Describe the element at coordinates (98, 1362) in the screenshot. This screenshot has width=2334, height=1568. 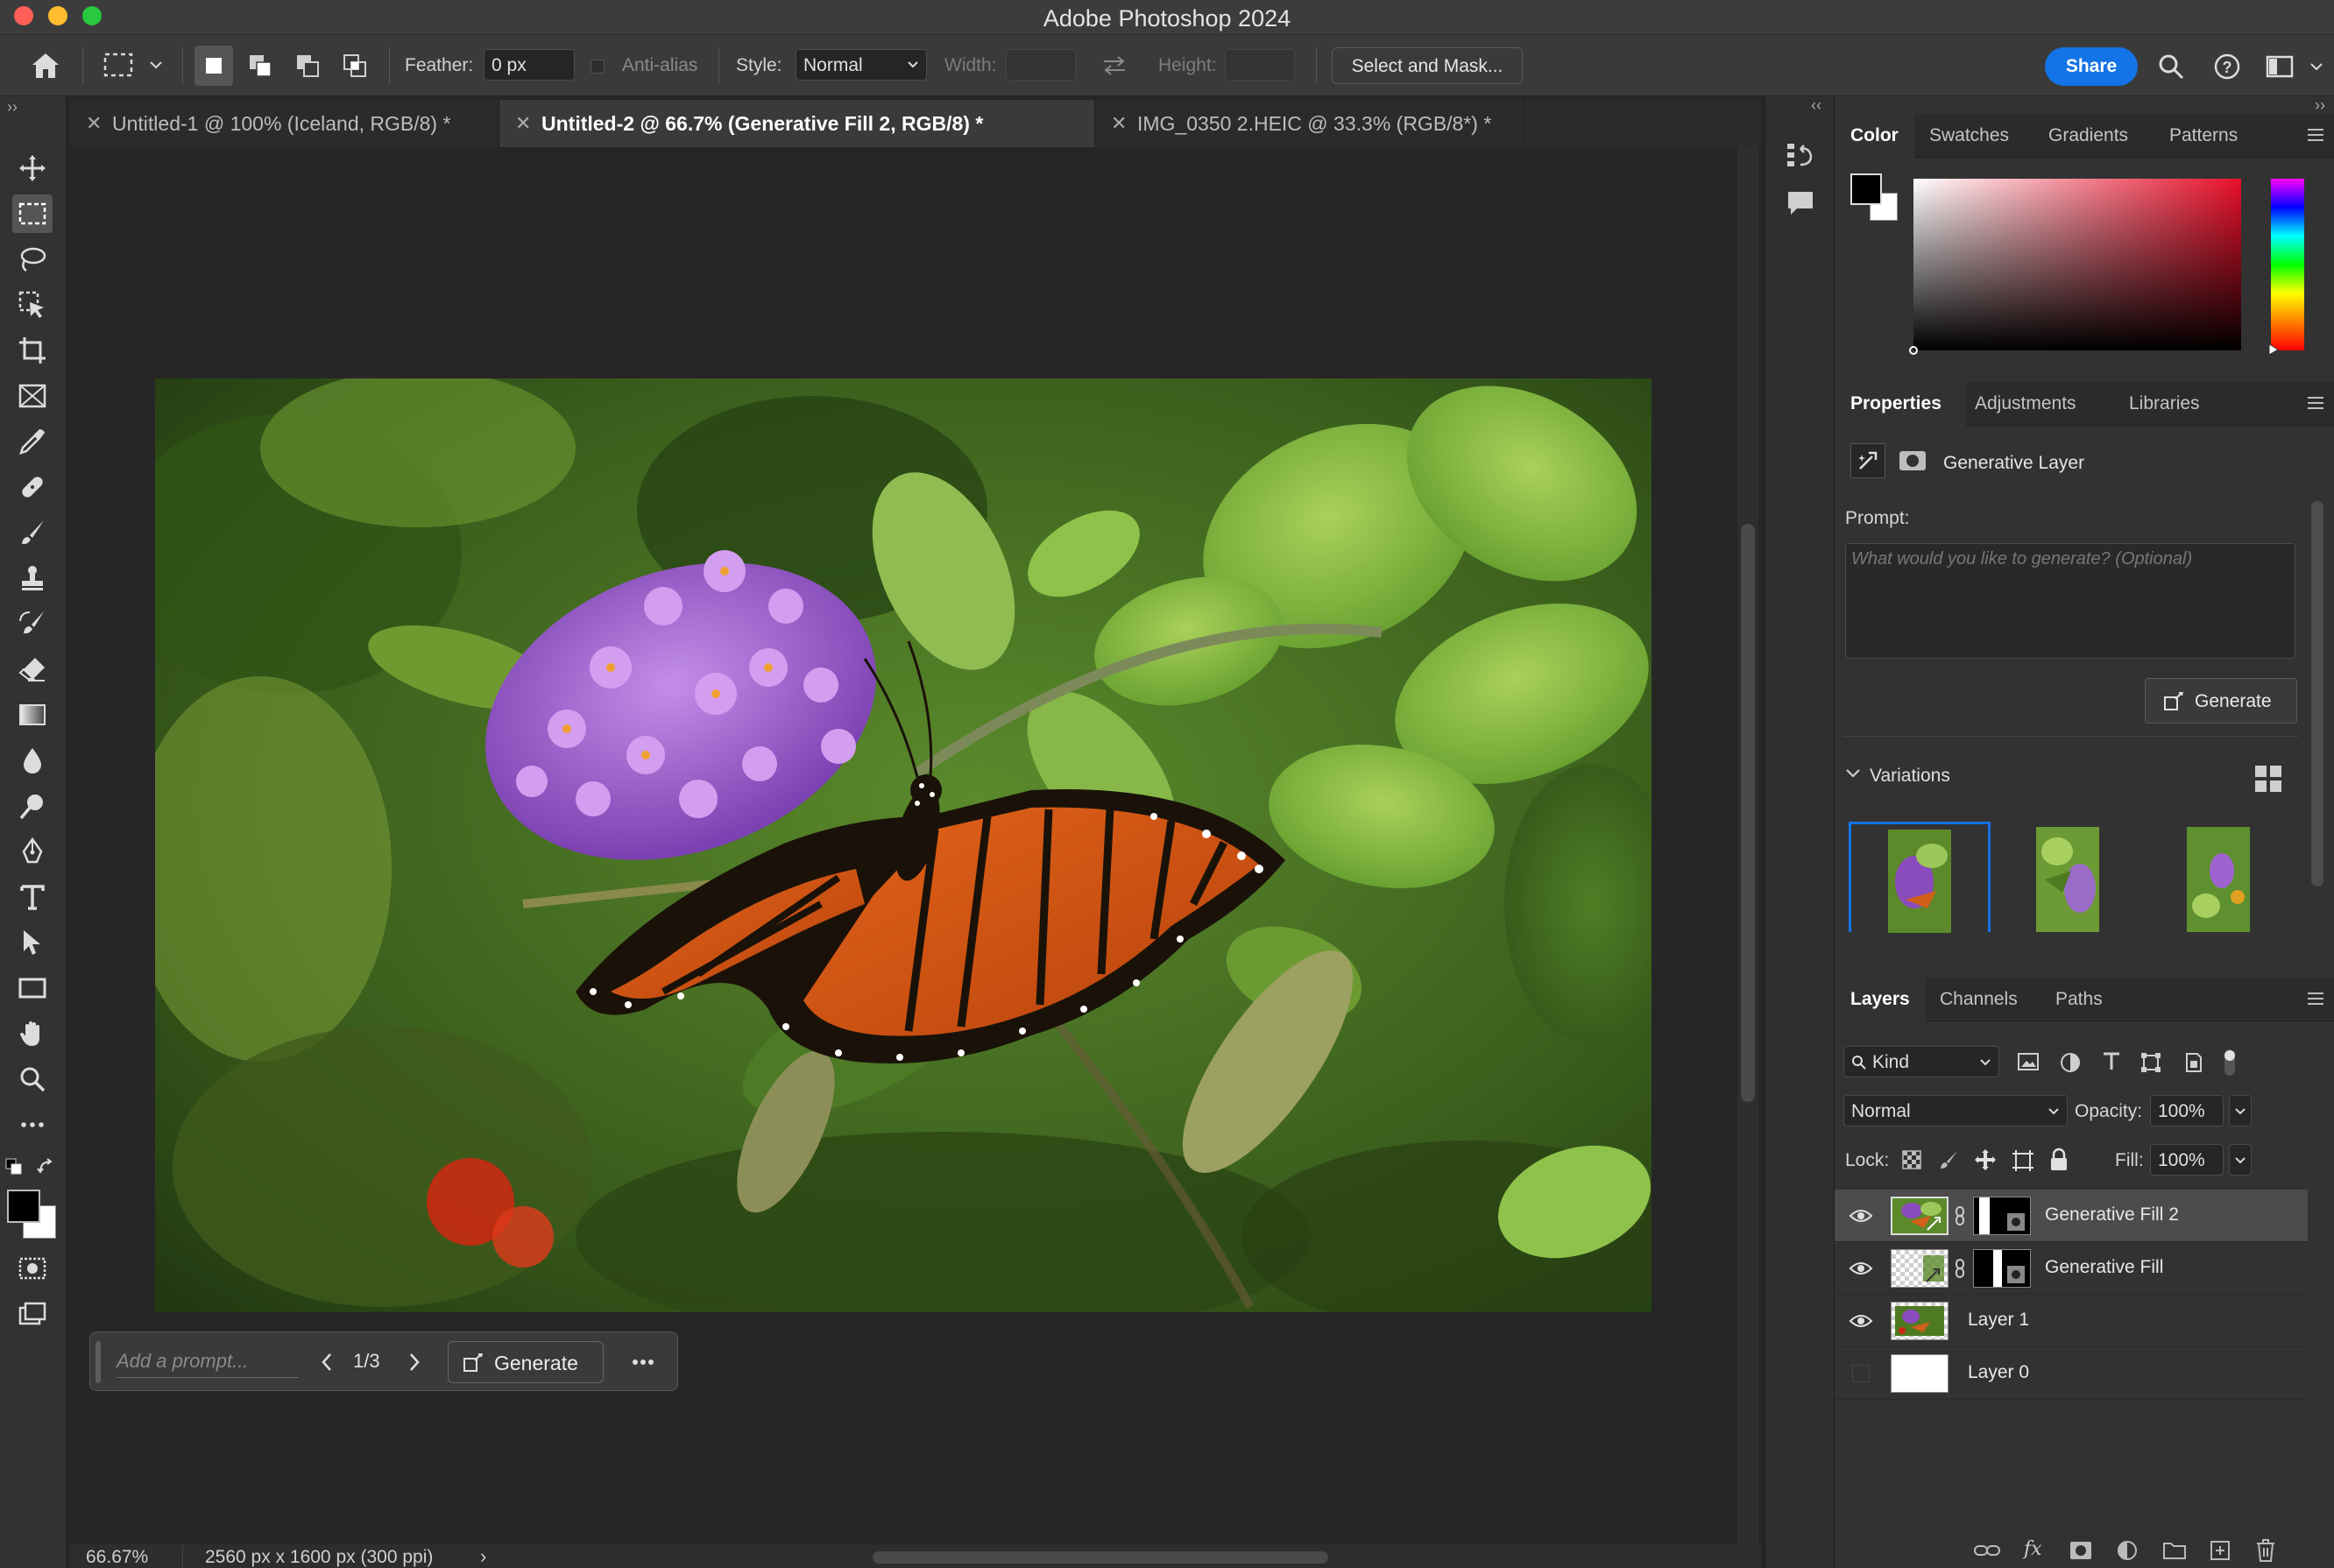
I see `drag-handle` at that location.